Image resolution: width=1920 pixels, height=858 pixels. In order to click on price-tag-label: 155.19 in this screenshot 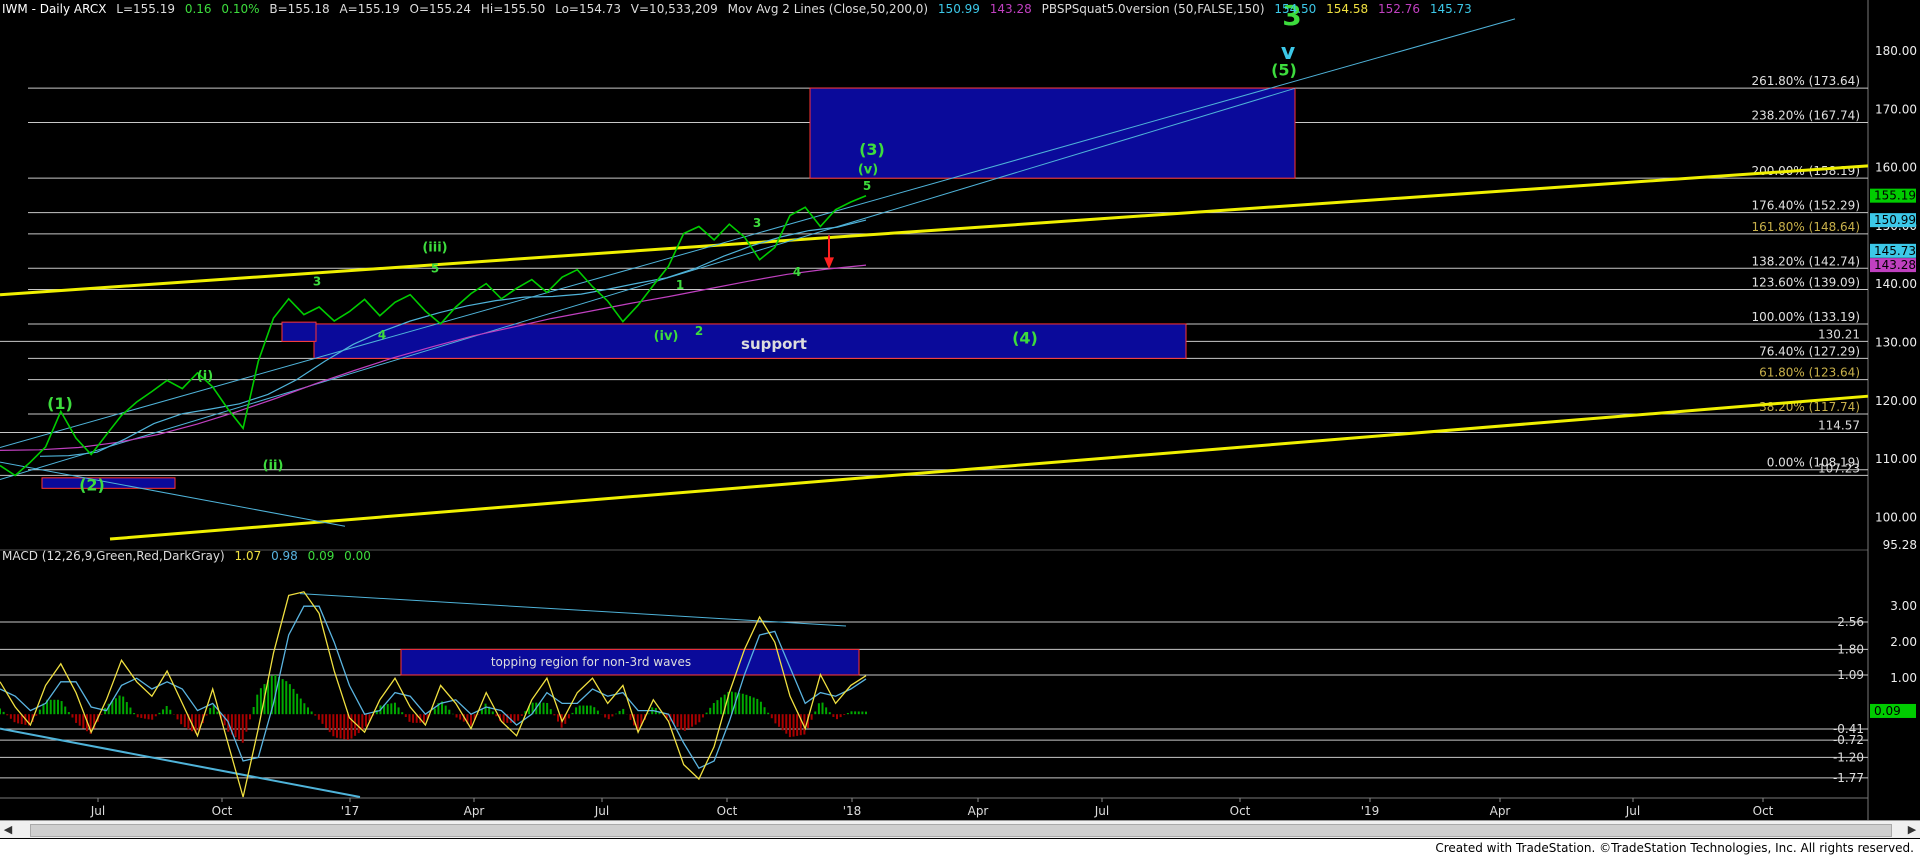, I will do `click(1895, 196)`.